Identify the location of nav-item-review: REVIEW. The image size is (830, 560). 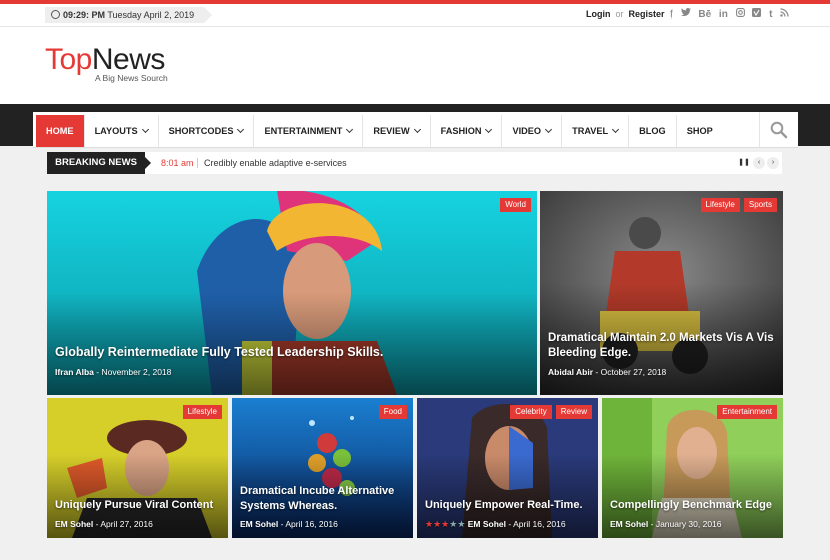
(397, 131).